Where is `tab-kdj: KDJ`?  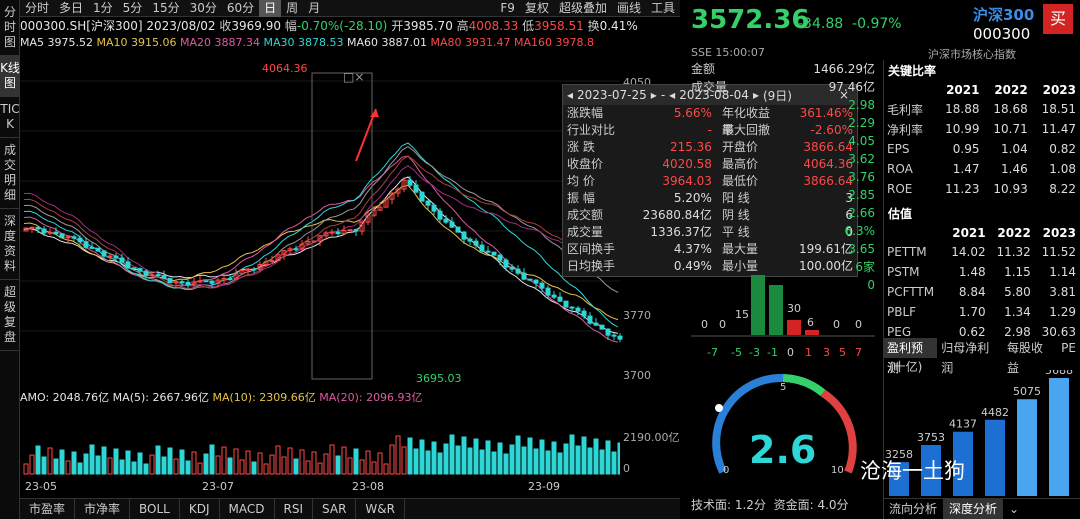 tab-kdj: KDJ is located at coordinates (200, 509).